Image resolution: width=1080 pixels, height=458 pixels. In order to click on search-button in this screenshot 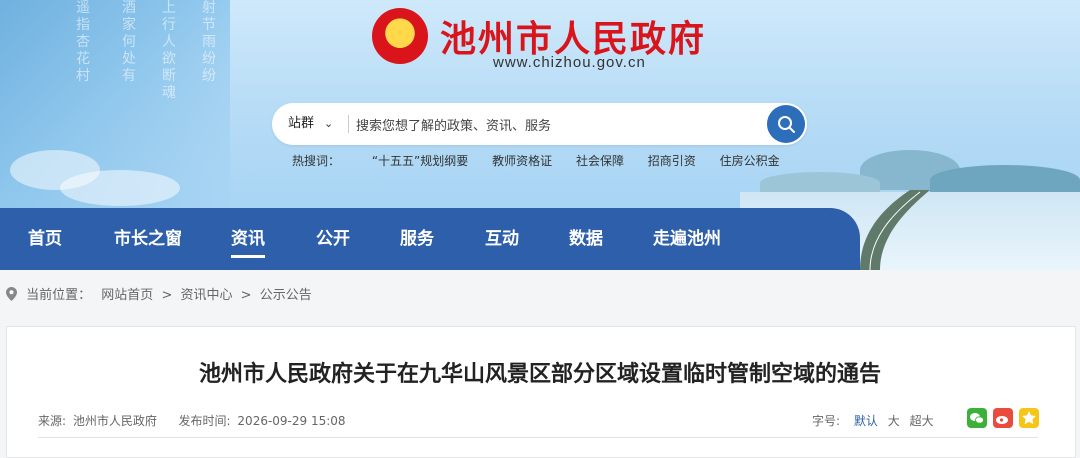, I will do `click(786, 124)`.